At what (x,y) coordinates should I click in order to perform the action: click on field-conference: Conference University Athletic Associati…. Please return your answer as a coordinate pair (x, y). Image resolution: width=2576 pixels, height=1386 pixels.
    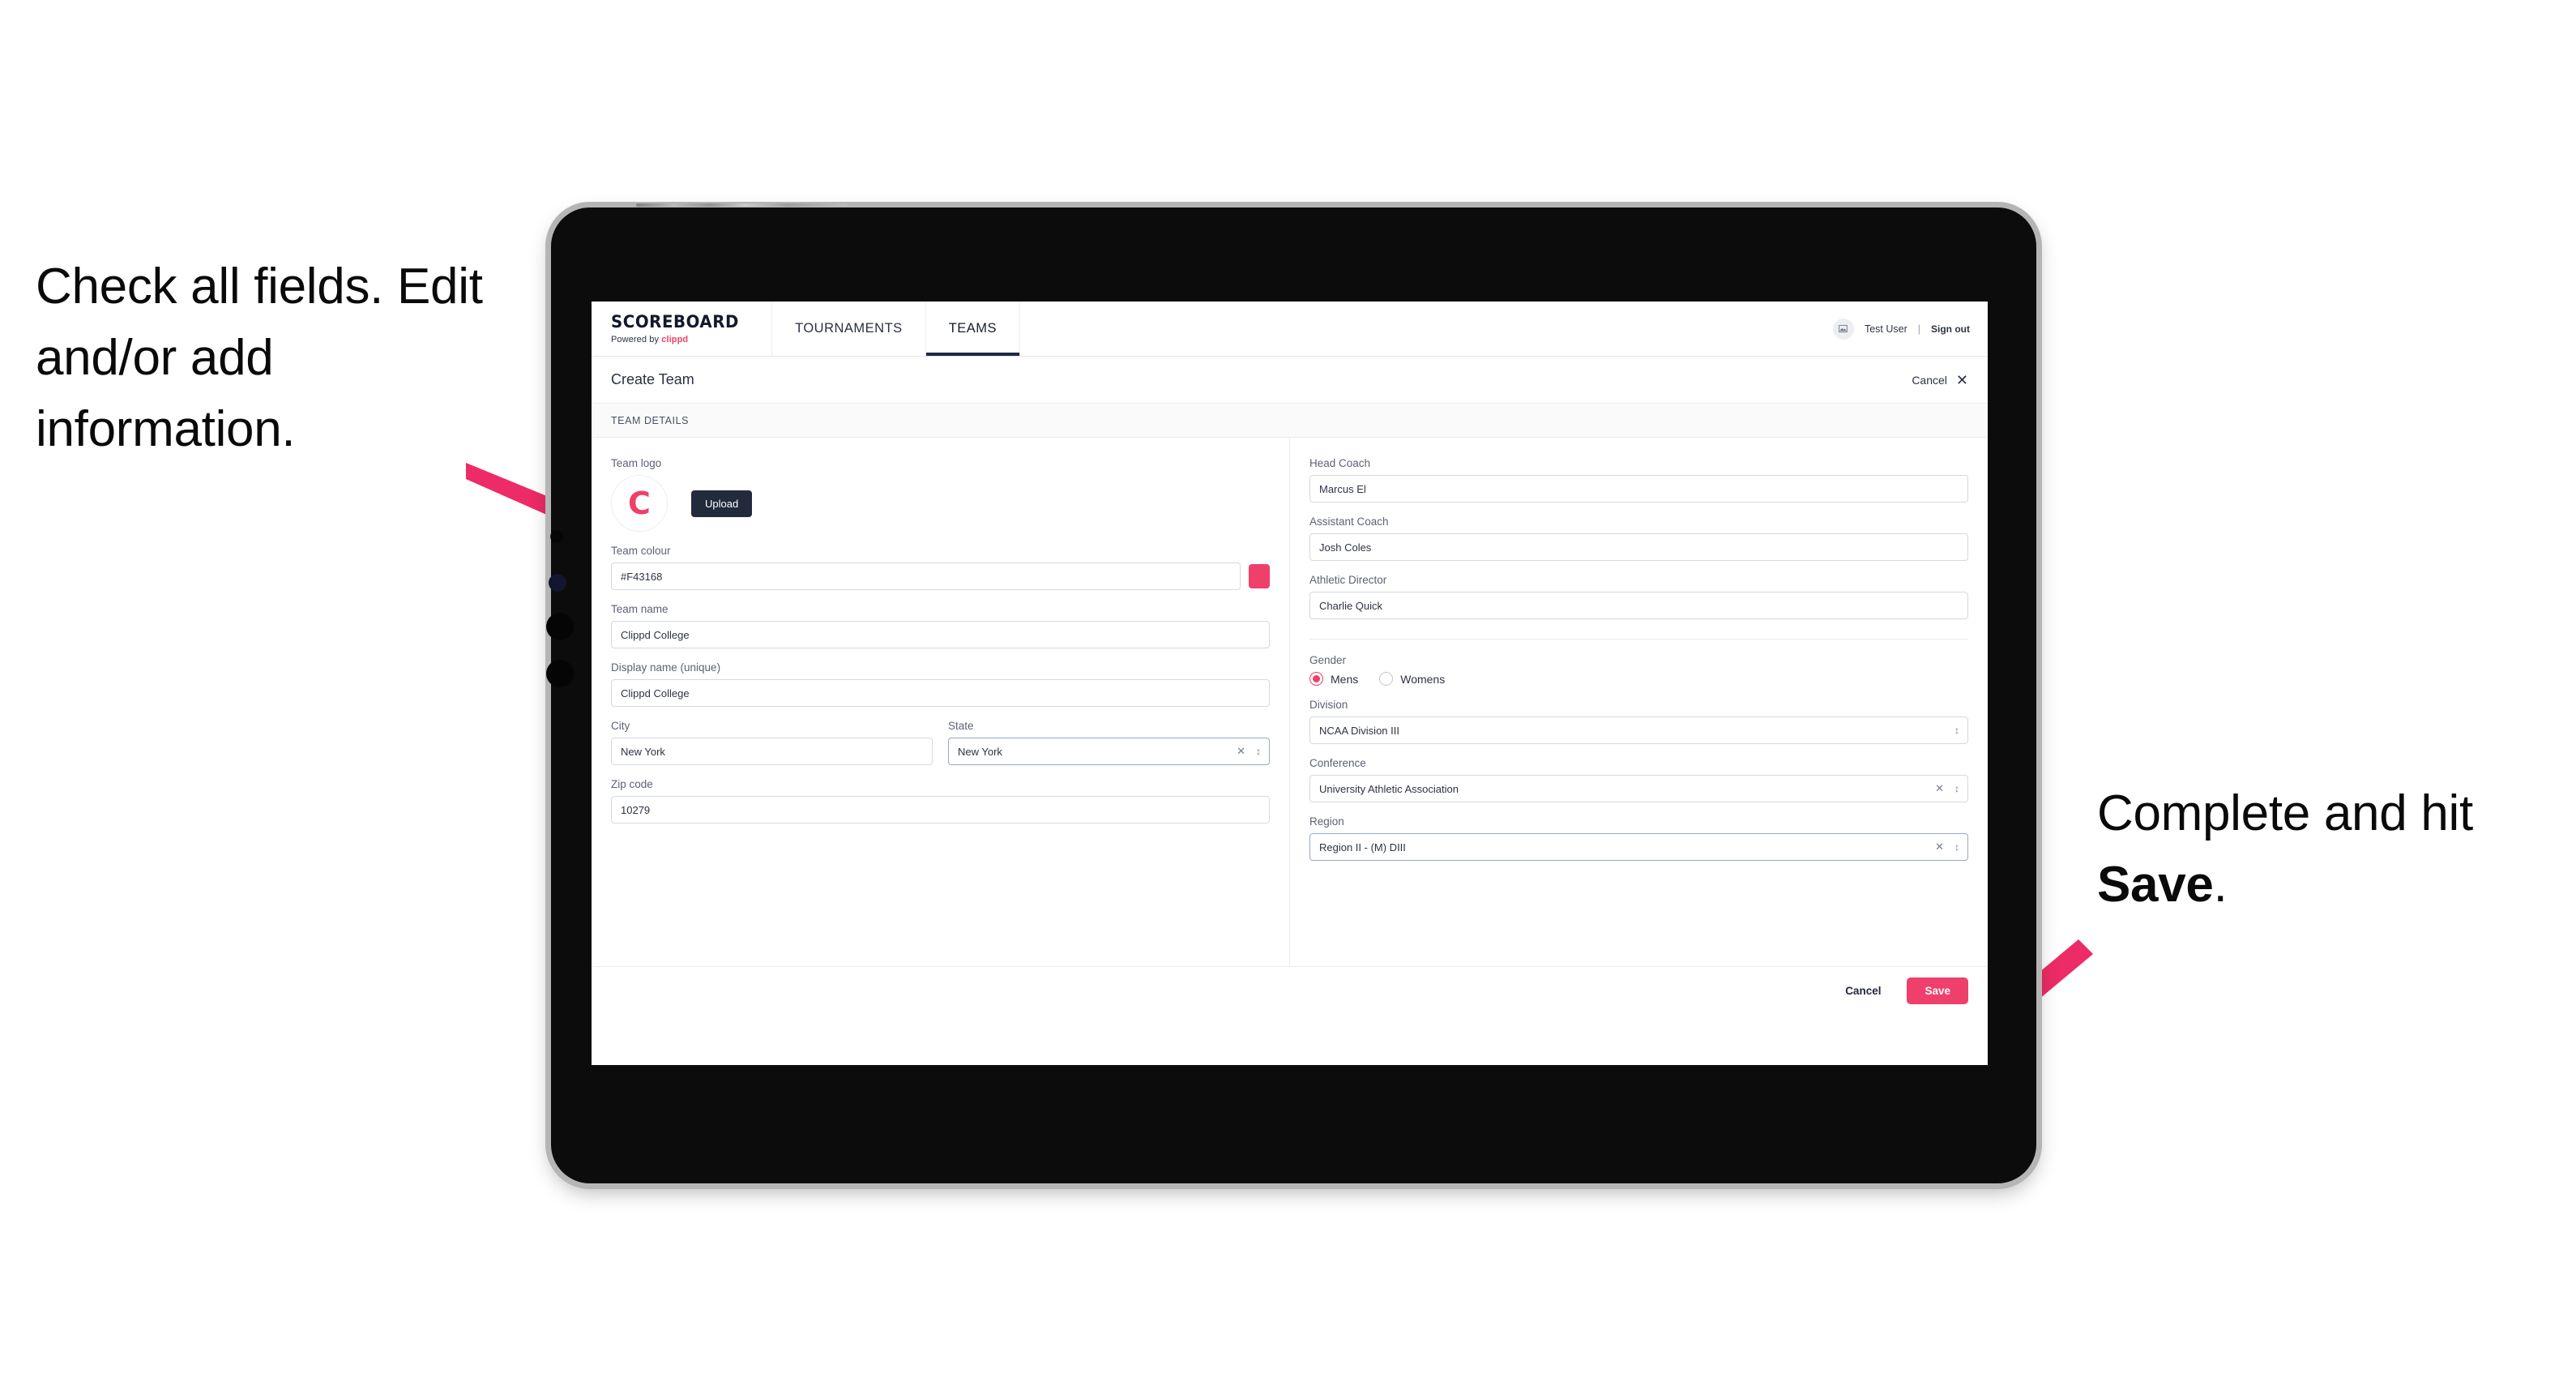
    Looking at the image, I should click on (1638, 779).